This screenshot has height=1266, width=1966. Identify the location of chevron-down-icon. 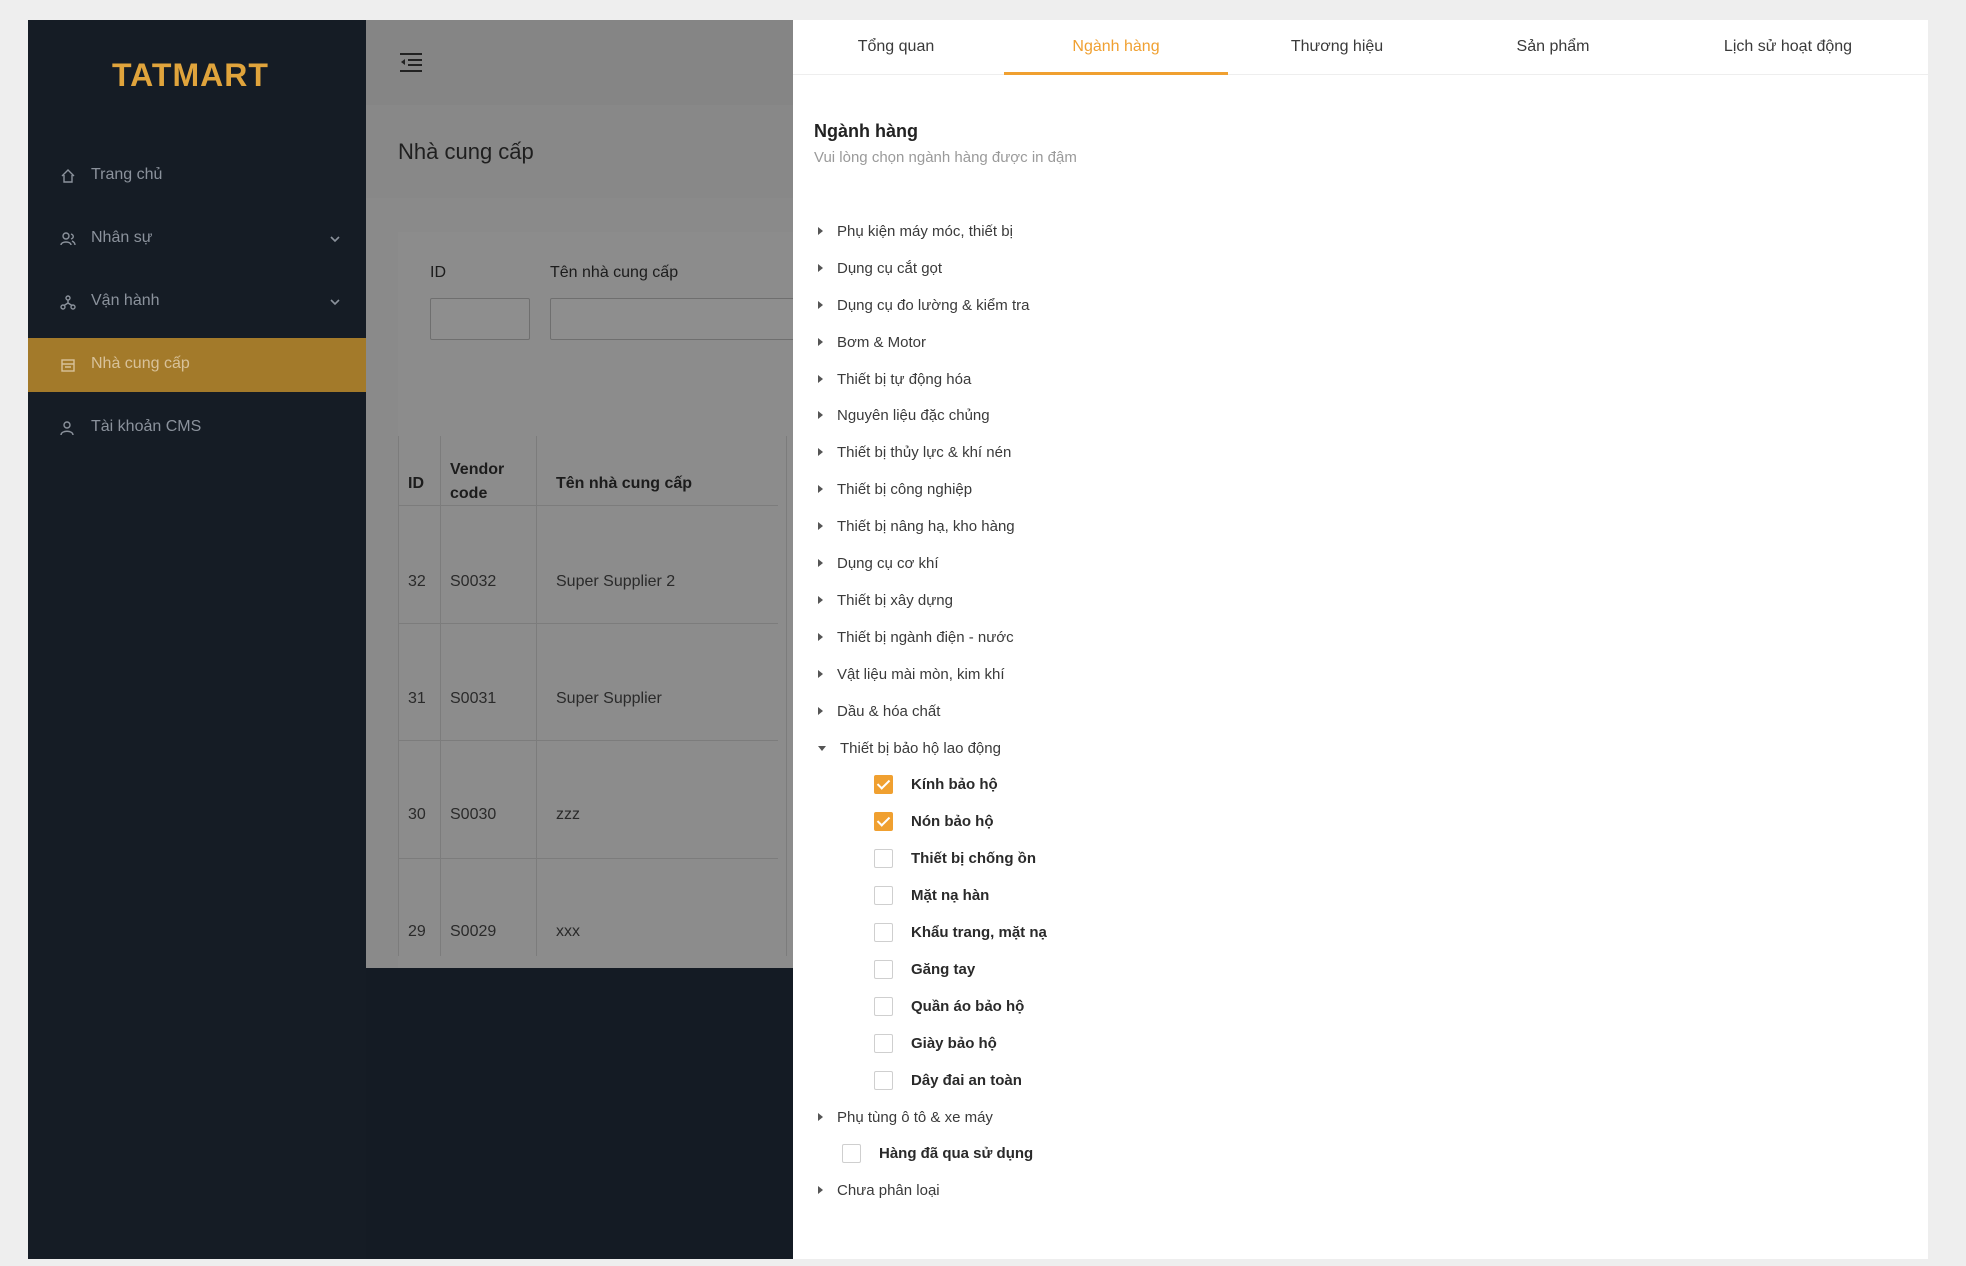
(335, 239).